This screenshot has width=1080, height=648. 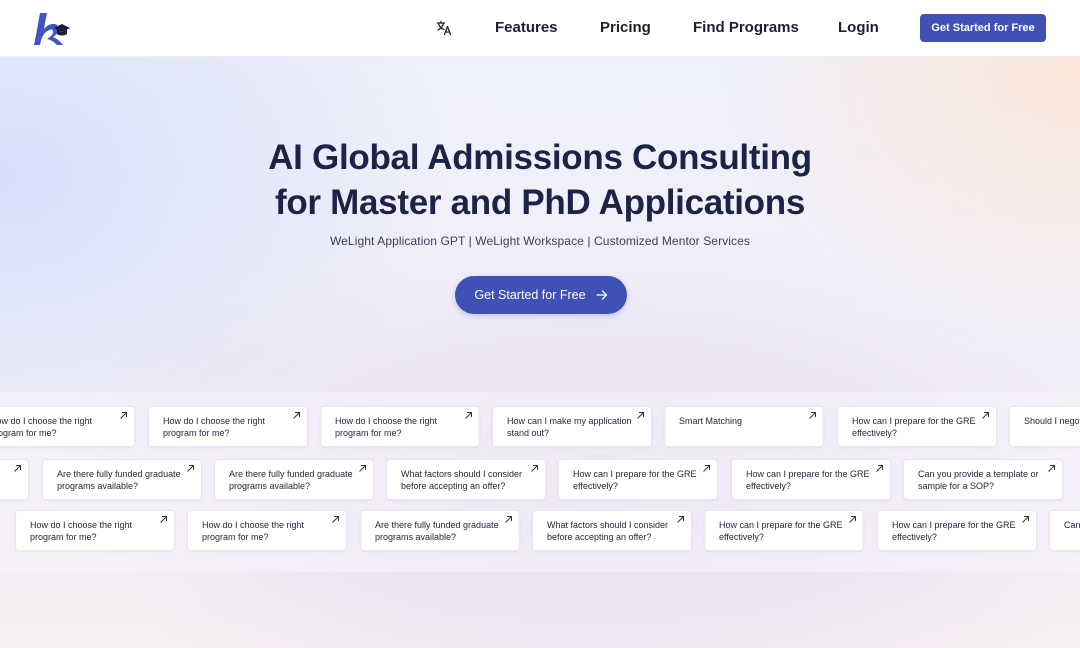 What do you see at coordinates (744, 426) in the screenshot?
I see `question-card-smart-matching: Smart Matching` at bounding box center [744, 426].